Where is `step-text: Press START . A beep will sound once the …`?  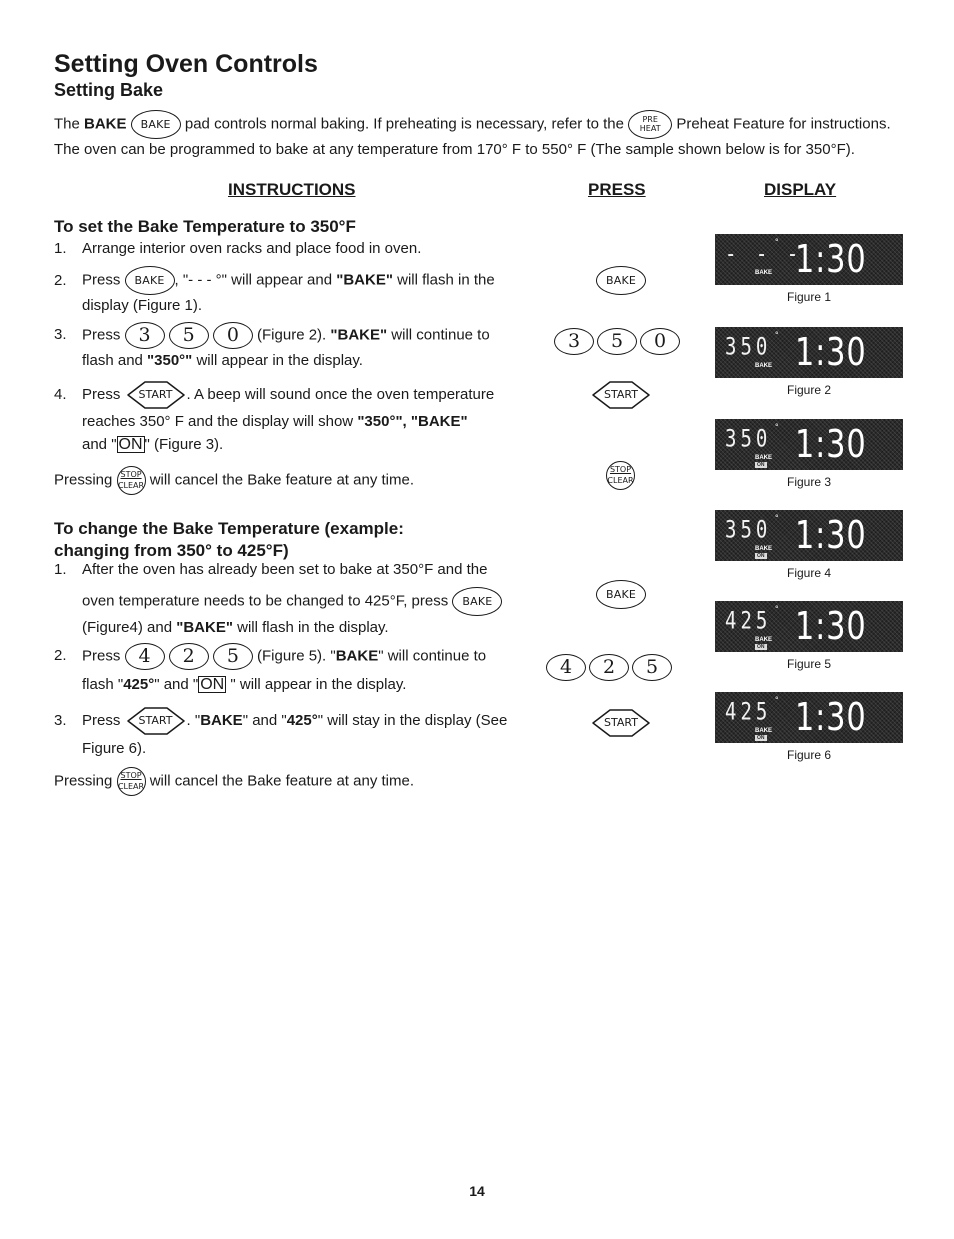
step-text: Press START . A beep will sound once the … is located at coordinates (288, 395).